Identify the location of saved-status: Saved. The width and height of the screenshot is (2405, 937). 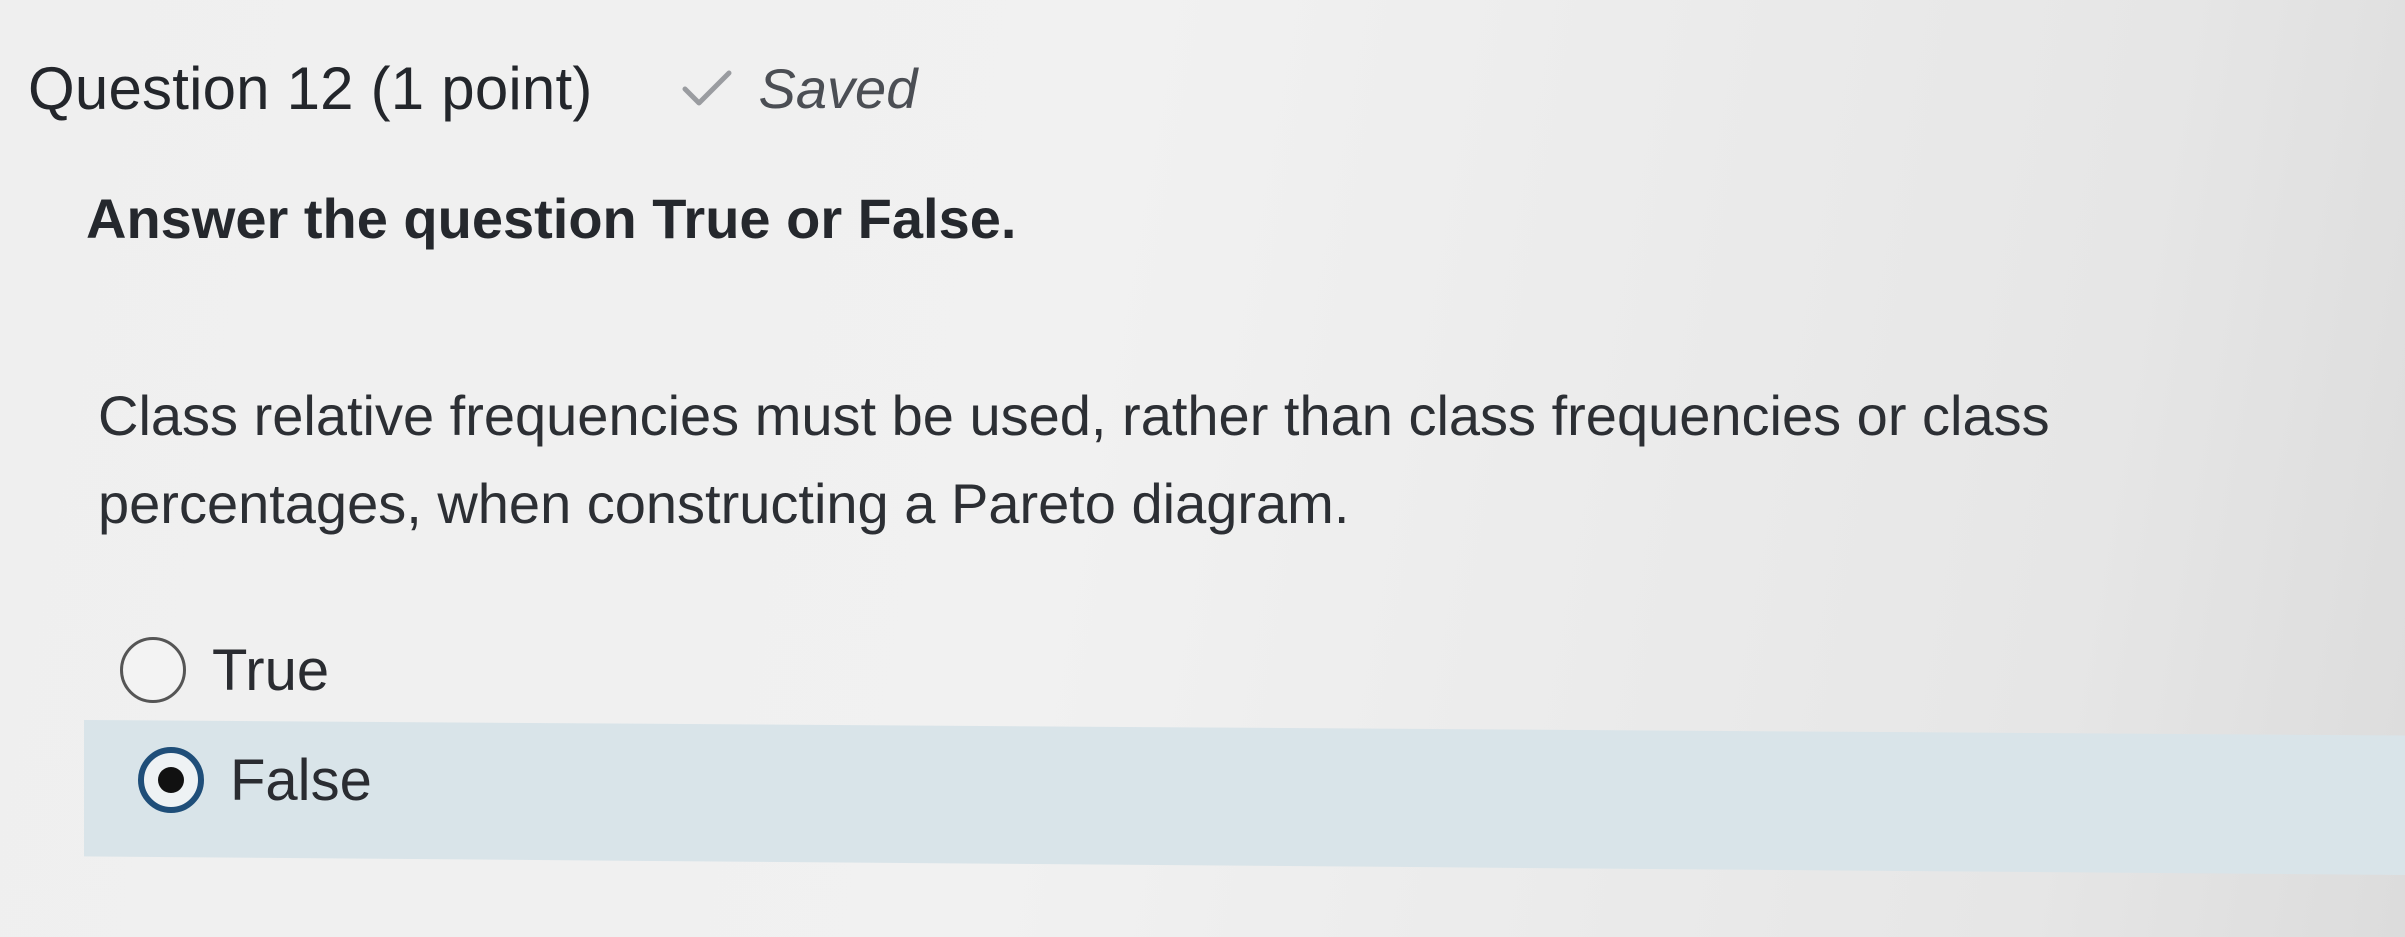
(799, 88).